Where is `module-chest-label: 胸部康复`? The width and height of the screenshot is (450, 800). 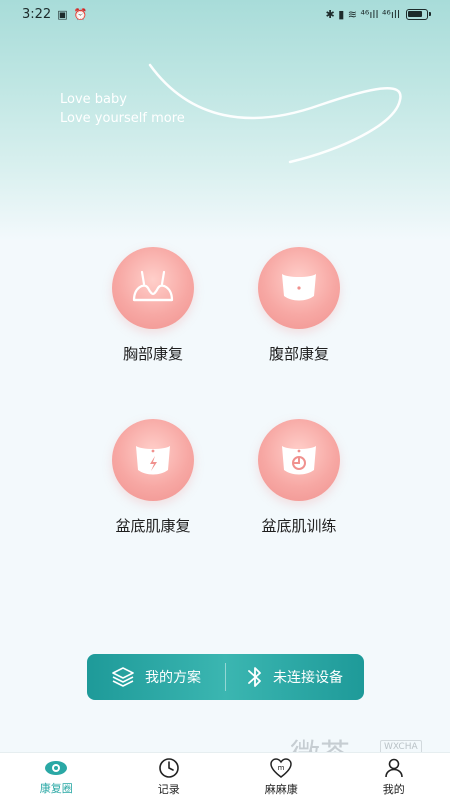 module-chest-label: 胸部康复 is located at coordinates (152, 354).